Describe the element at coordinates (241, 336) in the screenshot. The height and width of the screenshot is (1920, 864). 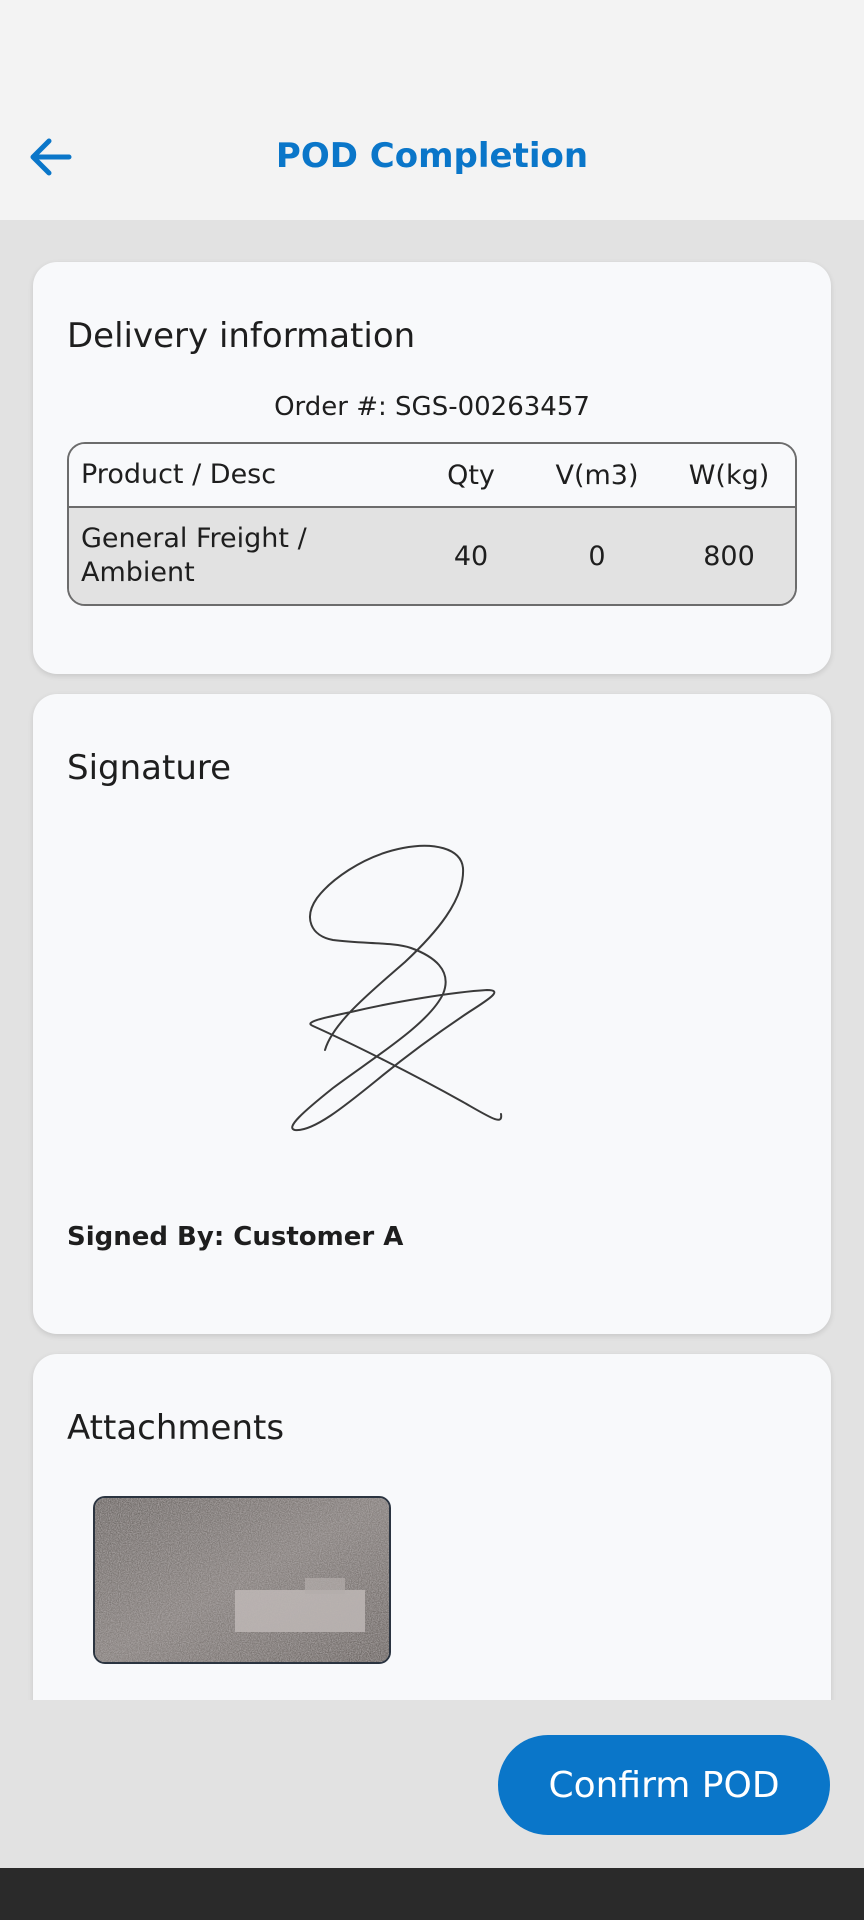
I see `delivery-info-title: Delivery information` at that location.